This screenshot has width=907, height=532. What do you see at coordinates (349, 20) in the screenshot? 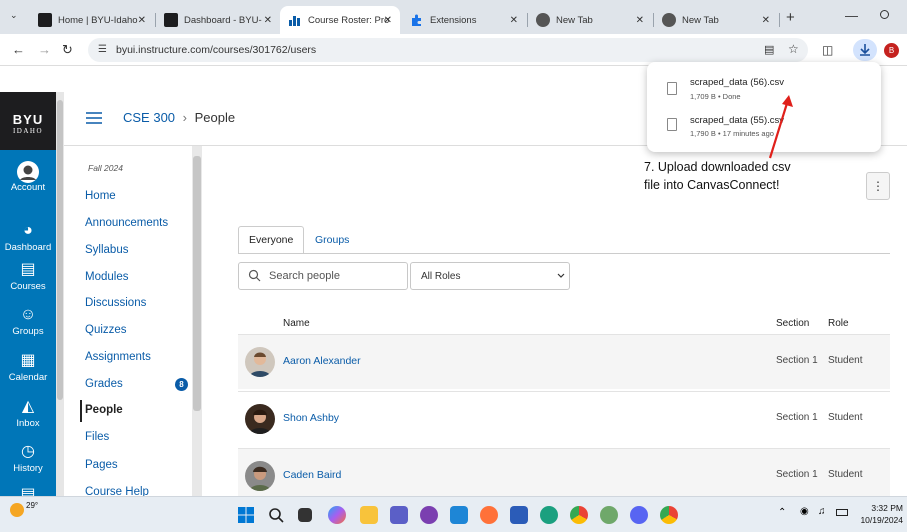
I see `tab-title: Course Roster: Pro` at bounding box center [349, 20].